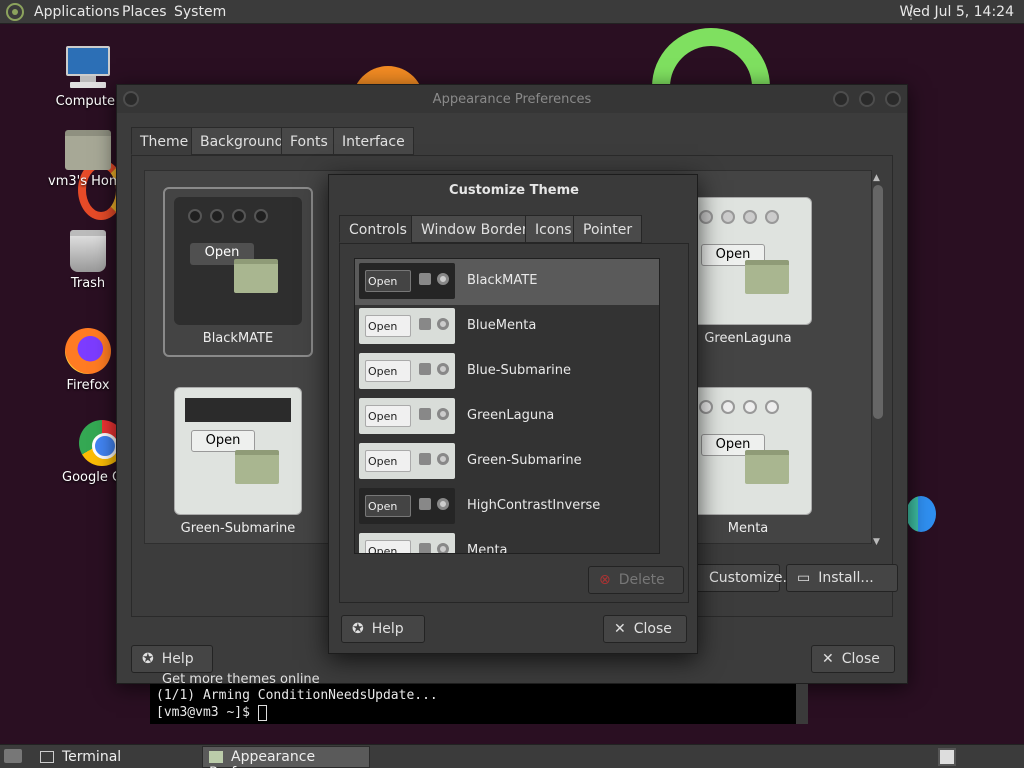  I want to click on delete-button: ⊗ Delete, so click(636, 580).